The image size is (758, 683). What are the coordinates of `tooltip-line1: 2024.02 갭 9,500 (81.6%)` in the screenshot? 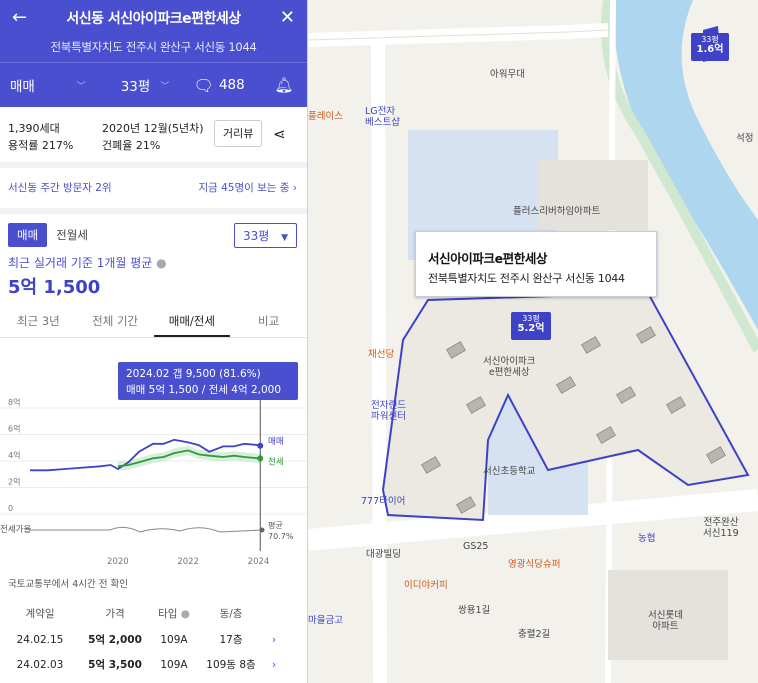 It's located at (193, 374).